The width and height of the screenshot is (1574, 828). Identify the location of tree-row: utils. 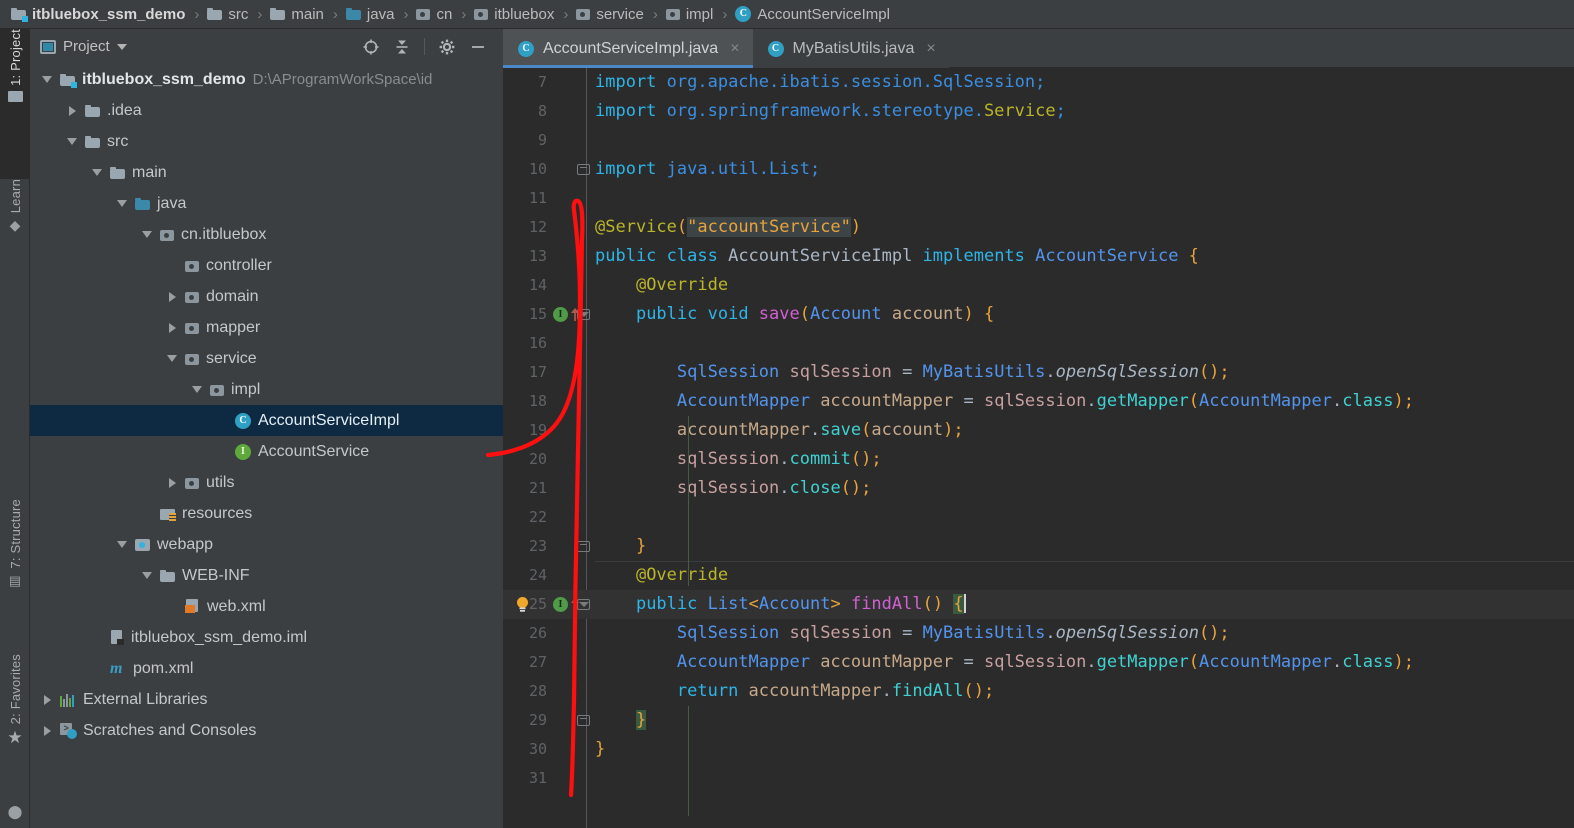
(266, 482).